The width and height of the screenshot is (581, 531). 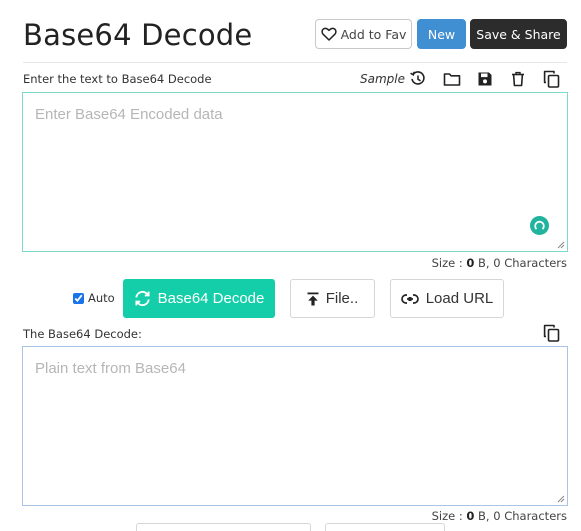 I want to click on loading-spinner-icon, so click(x=539, y=225).